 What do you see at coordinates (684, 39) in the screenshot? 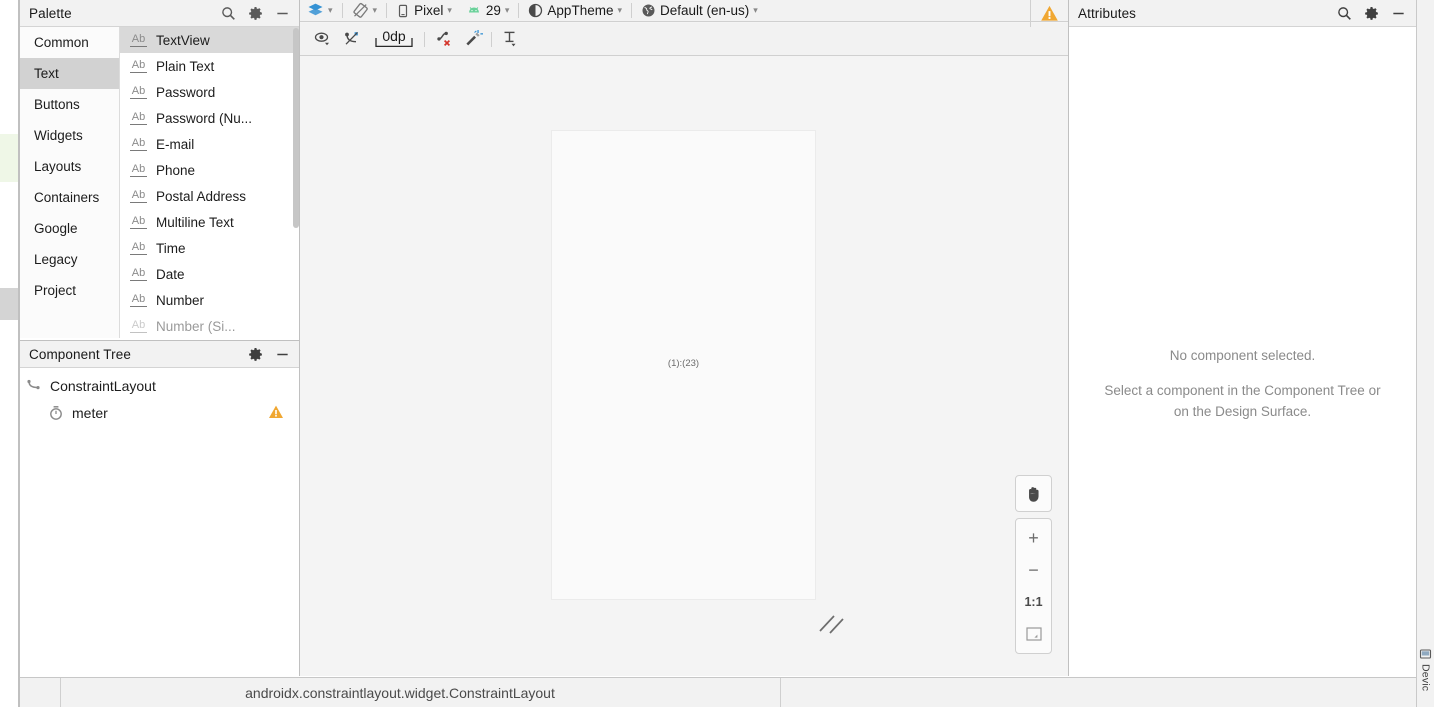
I see `constraint-toolbar: 0dp` at bounding box center [684, 39].